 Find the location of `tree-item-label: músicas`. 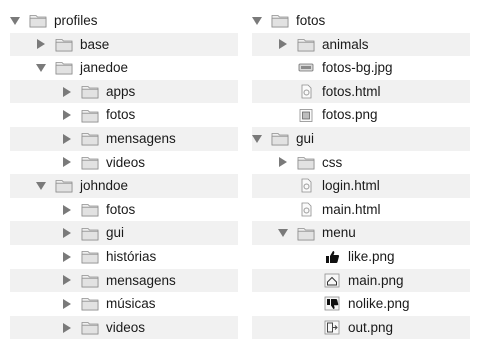

tree-item-label: músicas is located at coordinates (131, 304).